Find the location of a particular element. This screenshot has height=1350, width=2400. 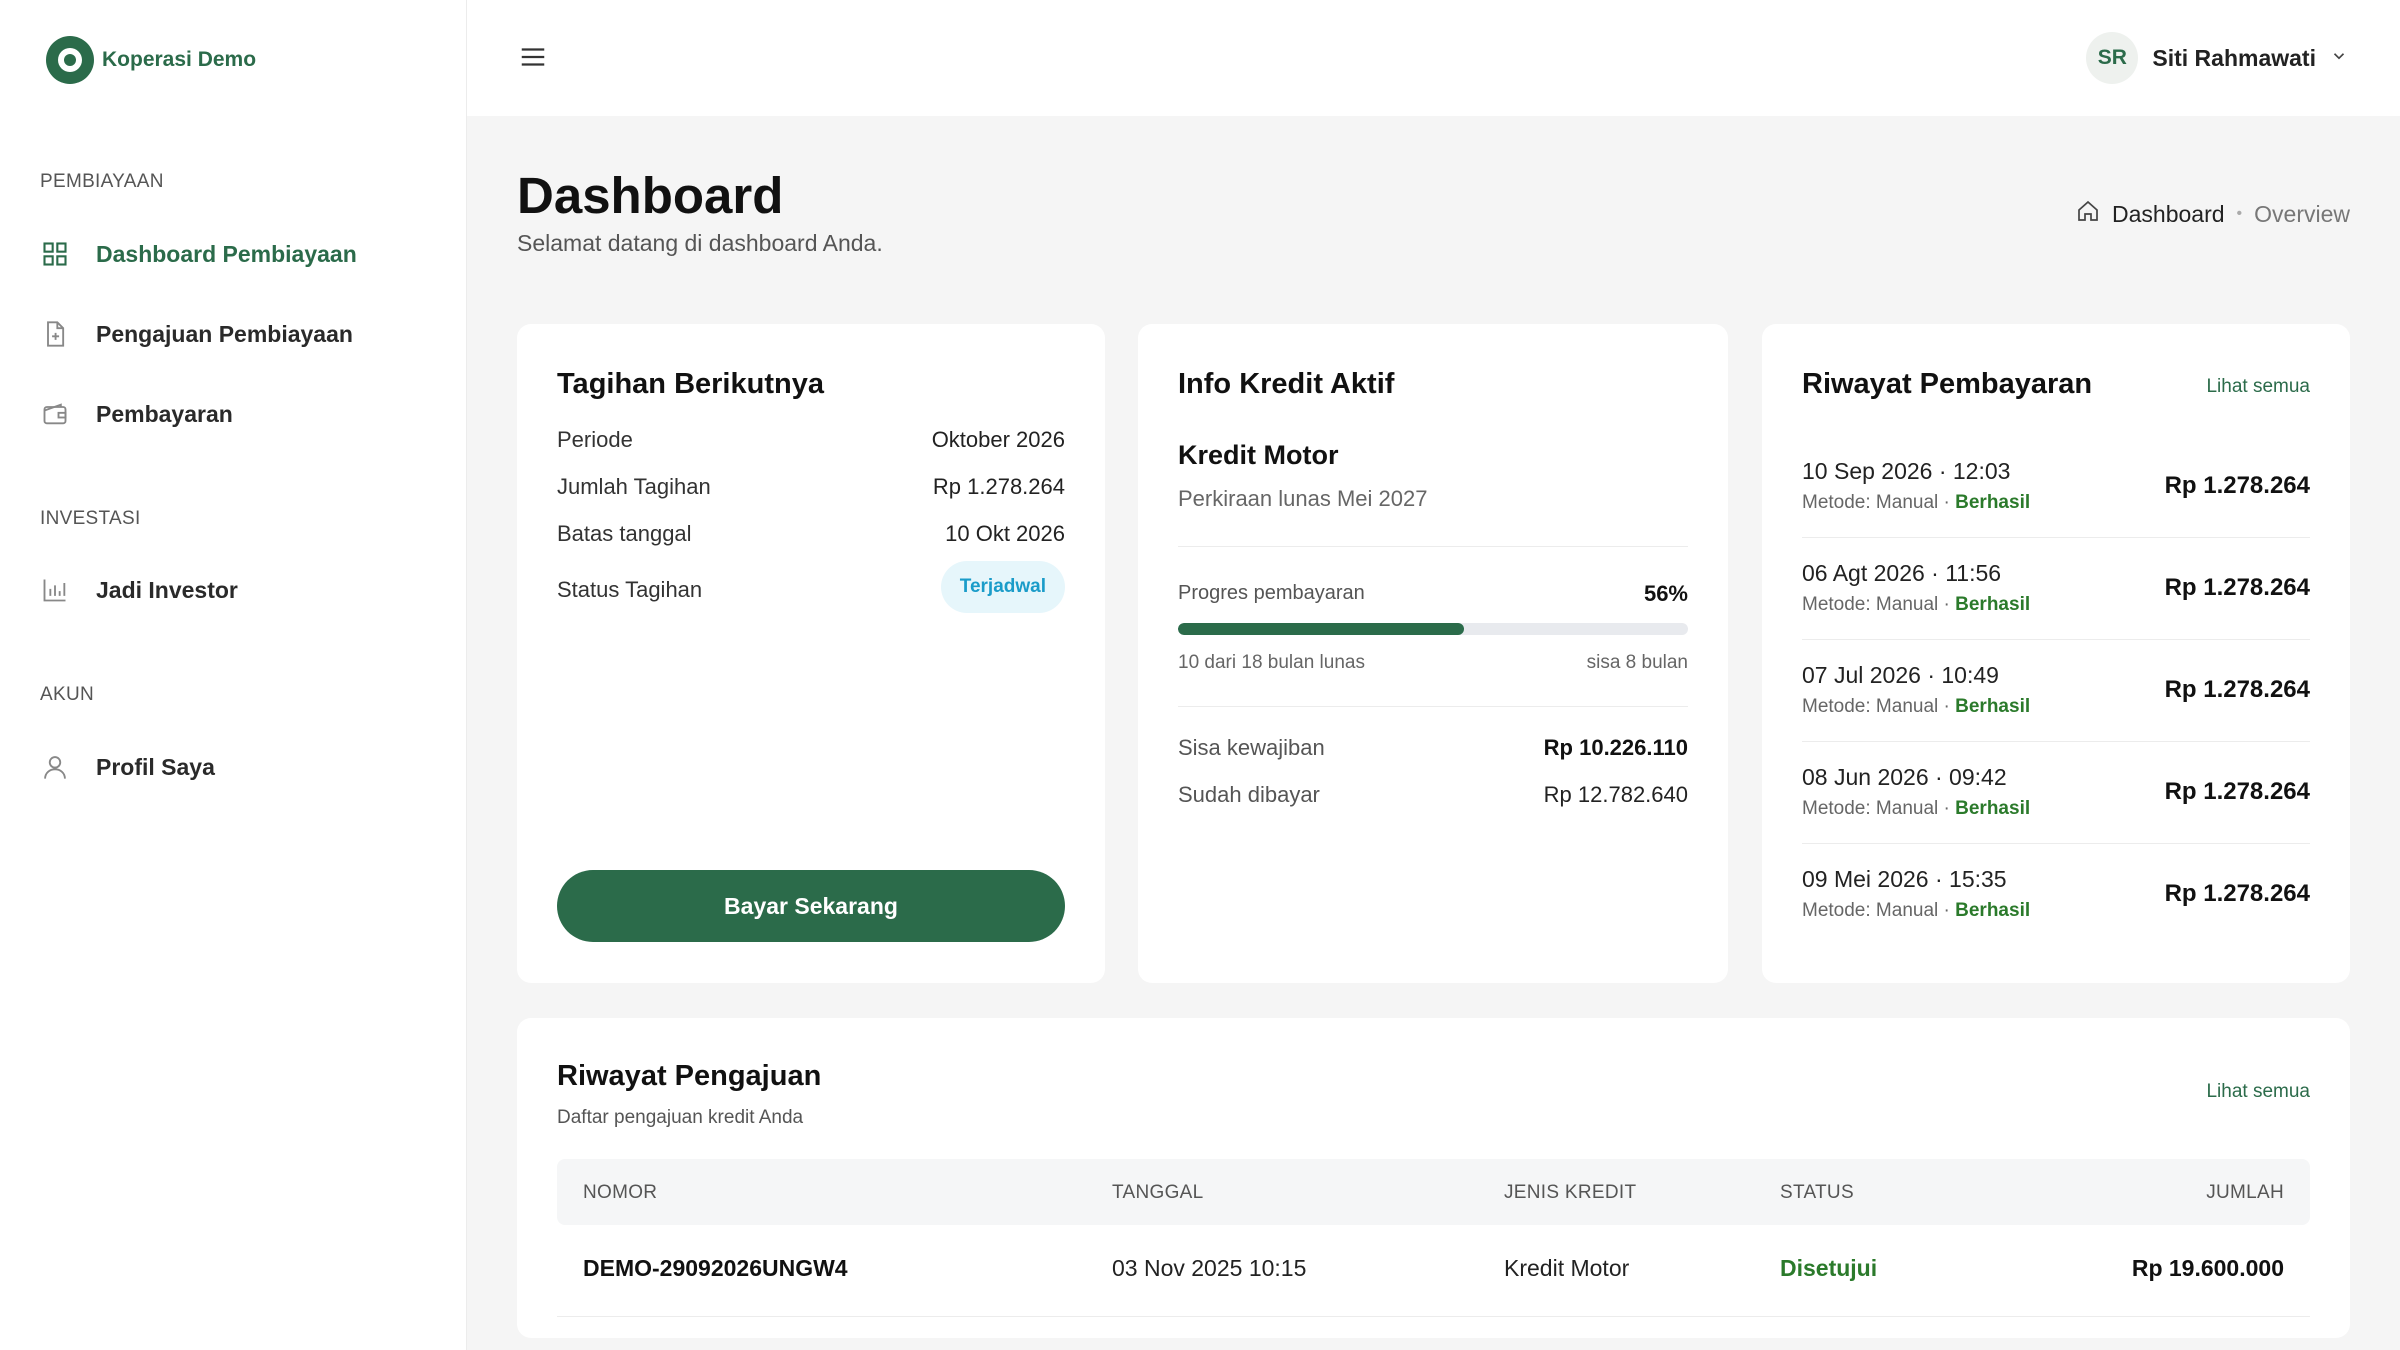

card-subtitle: Daftar pengajuan kredit Anda is located at coordinates (680, 1117).